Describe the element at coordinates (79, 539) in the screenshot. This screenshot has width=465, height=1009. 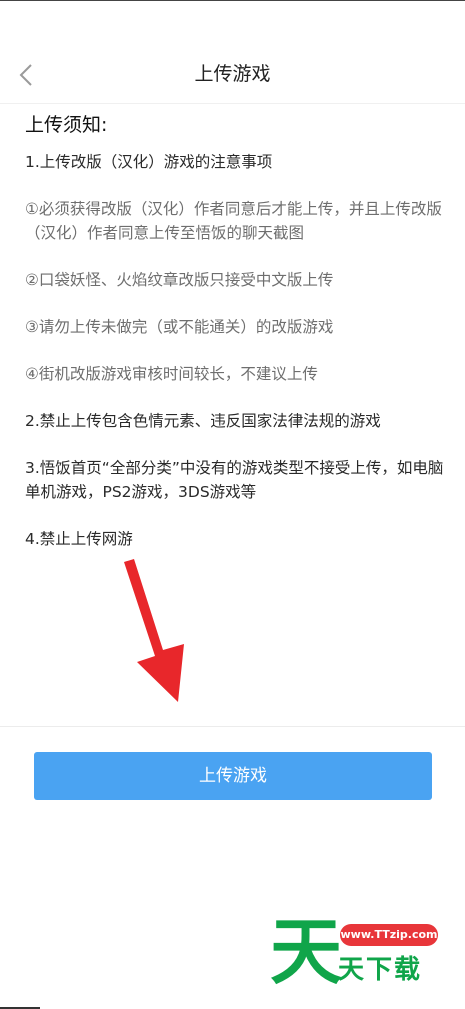
I see `notice-item-4: 4.禁止上传网游` at that location.